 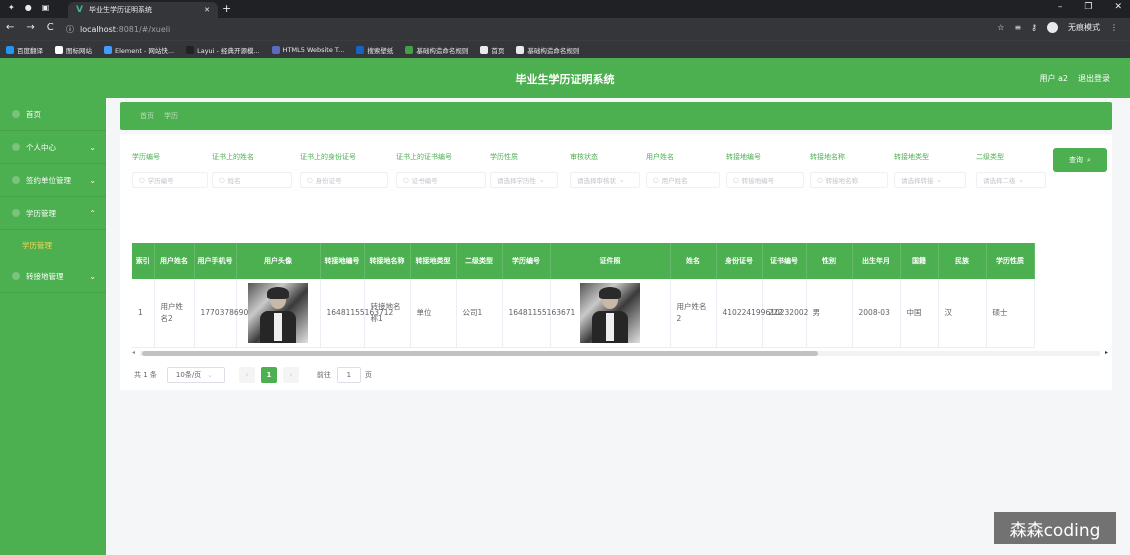 What do you see at coordinates (147, 116) in the screenshot?
I see `breadcrumb-home: 首页` at bounding box center [147, 116].